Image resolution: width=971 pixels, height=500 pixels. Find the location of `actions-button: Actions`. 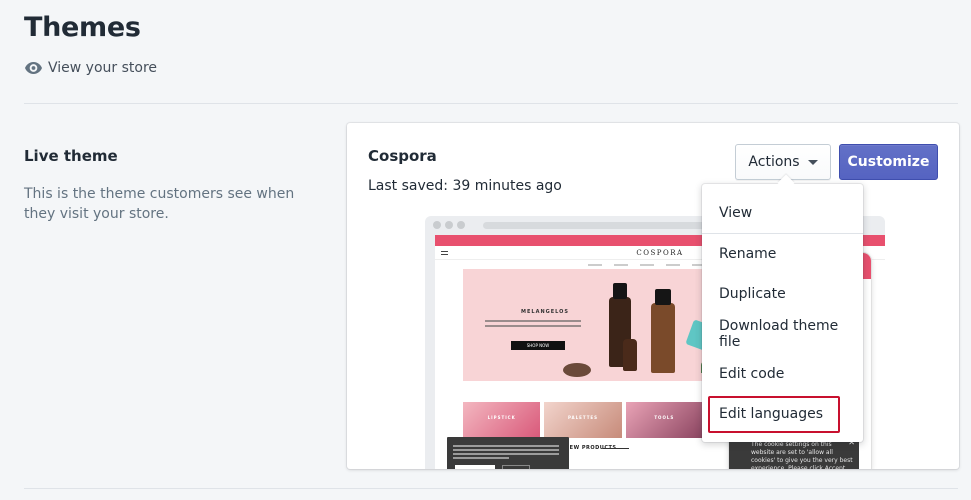

actions-button: Actions is located at coordinates (783, 162).